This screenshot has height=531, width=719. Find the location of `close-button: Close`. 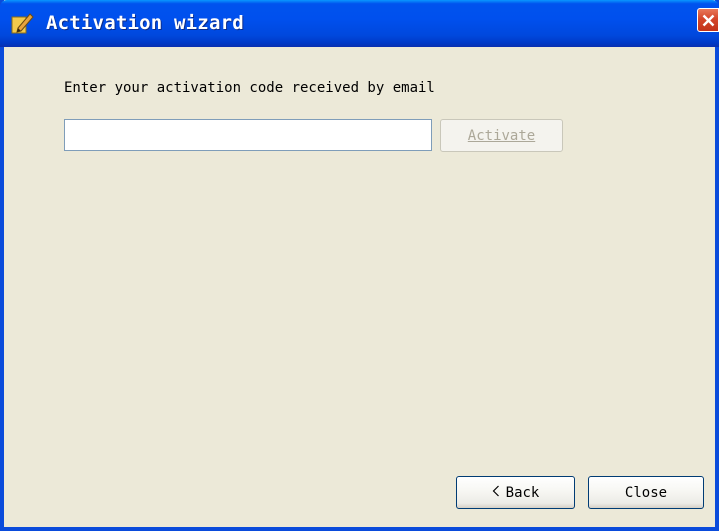

close-button: Close is located at coordinates (646, 492).